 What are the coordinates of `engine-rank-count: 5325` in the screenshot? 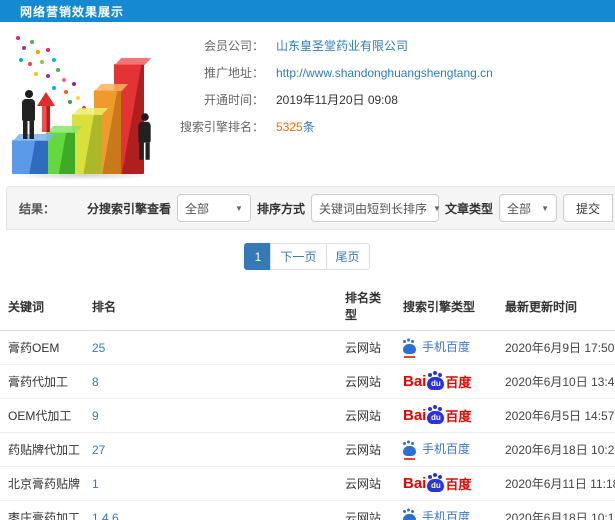 It's located at (289, 126).